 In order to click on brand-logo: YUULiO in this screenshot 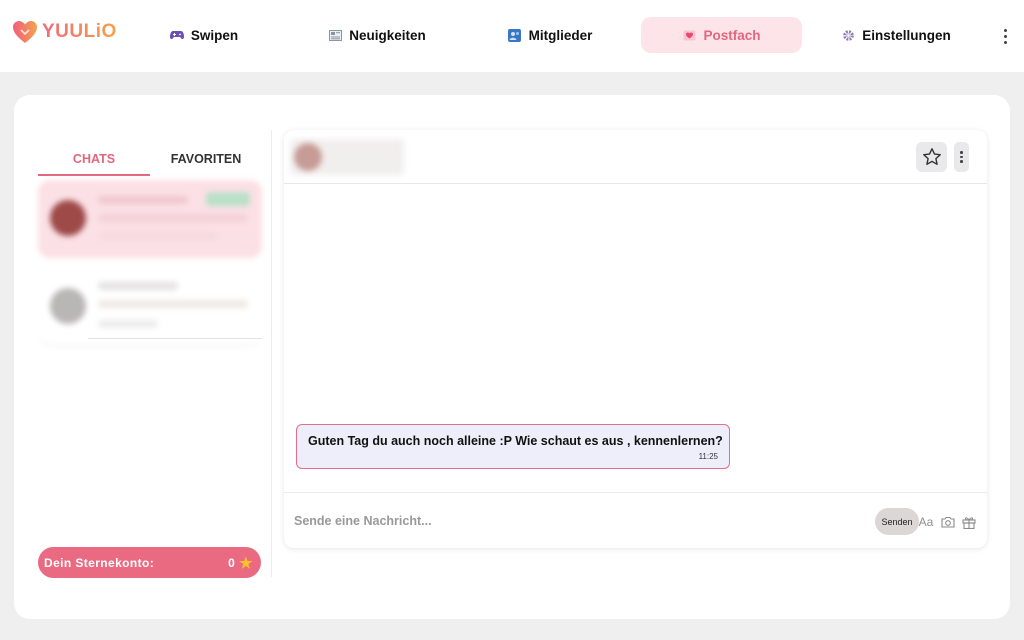, I will do `click(64, 32)`.